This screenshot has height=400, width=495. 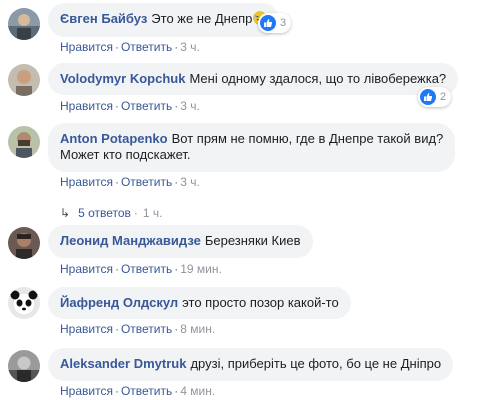 I want to click on comment-author: Йафренд Олдскул, so click(x=119, y=302).